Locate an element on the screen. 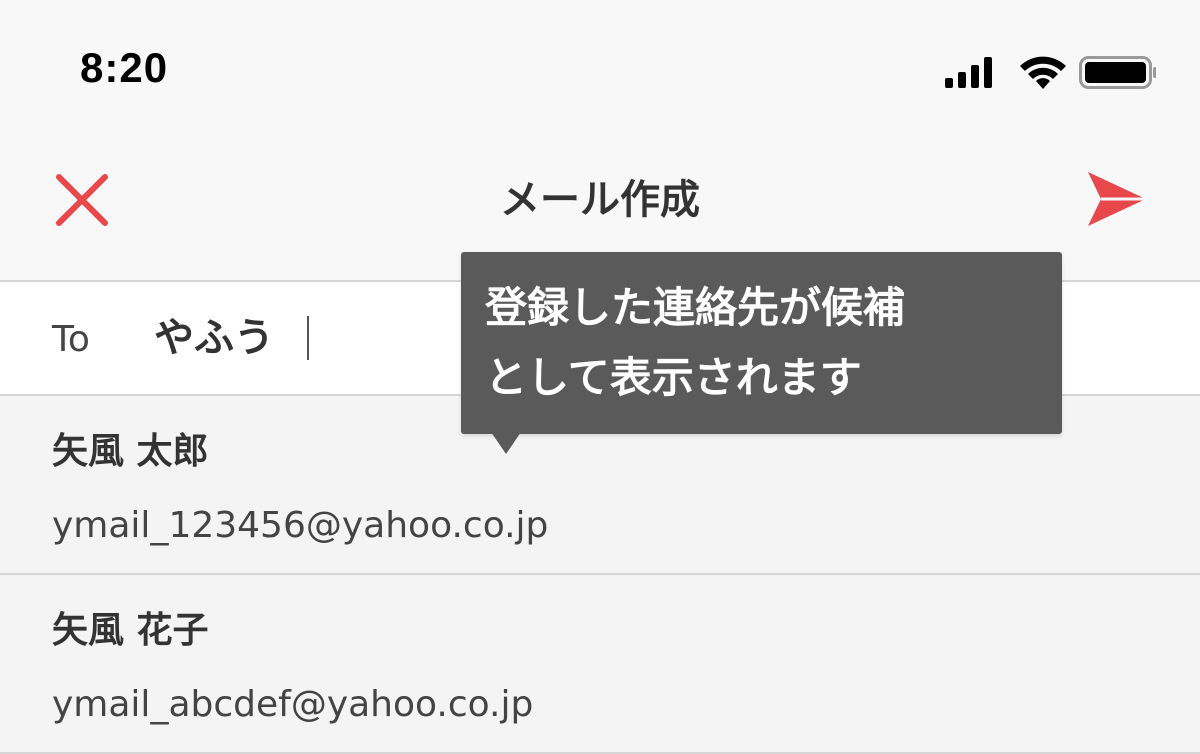 This screenshot has height=754, width=1200. wifi-icon is located at coordinates (1043, 72).